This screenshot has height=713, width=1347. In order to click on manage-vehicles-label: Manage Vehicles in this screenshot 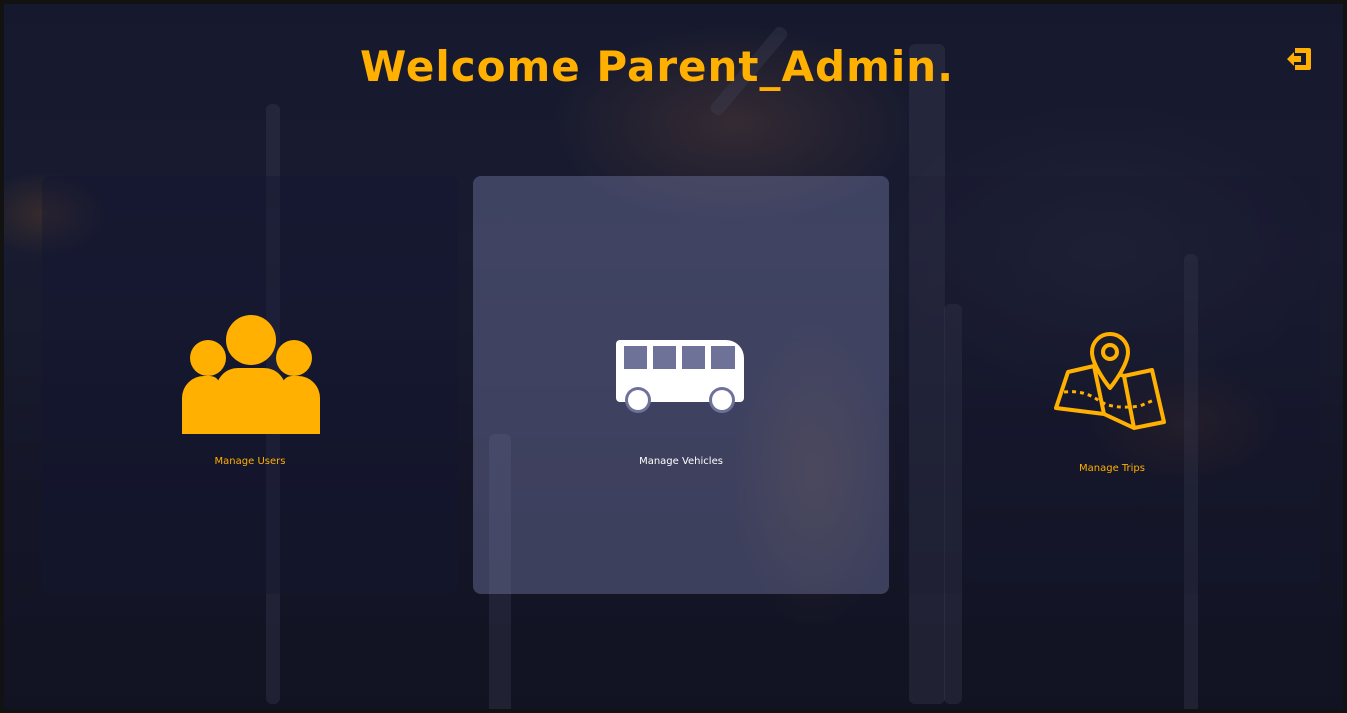, I will do `click(681, 461)`.